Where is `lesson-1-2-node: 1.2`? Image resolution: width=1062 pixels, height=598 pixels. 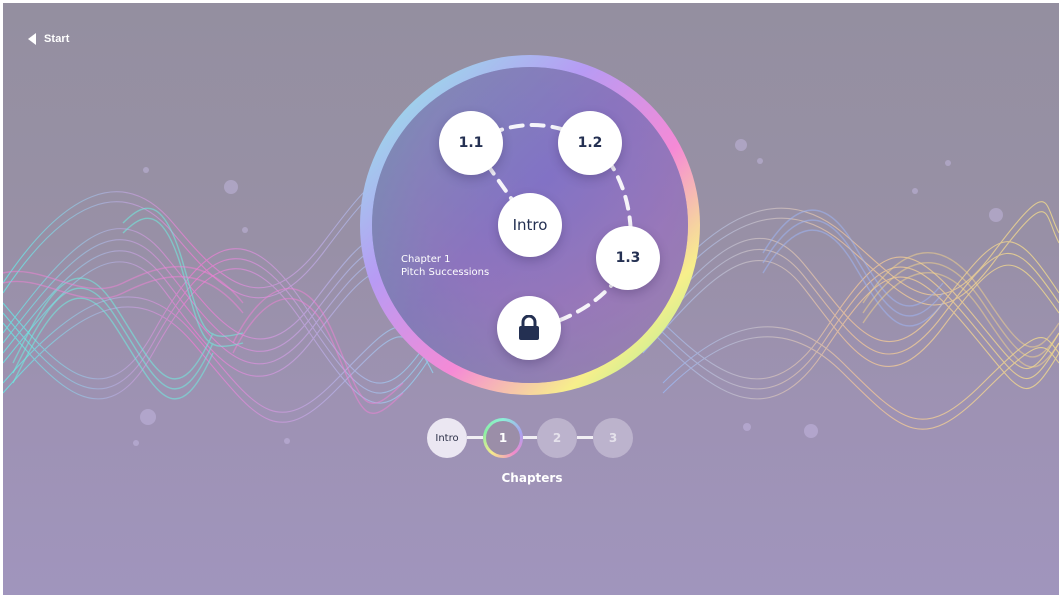
lesson-1-2-node: 1.2 is located at coordinates (590, 143).